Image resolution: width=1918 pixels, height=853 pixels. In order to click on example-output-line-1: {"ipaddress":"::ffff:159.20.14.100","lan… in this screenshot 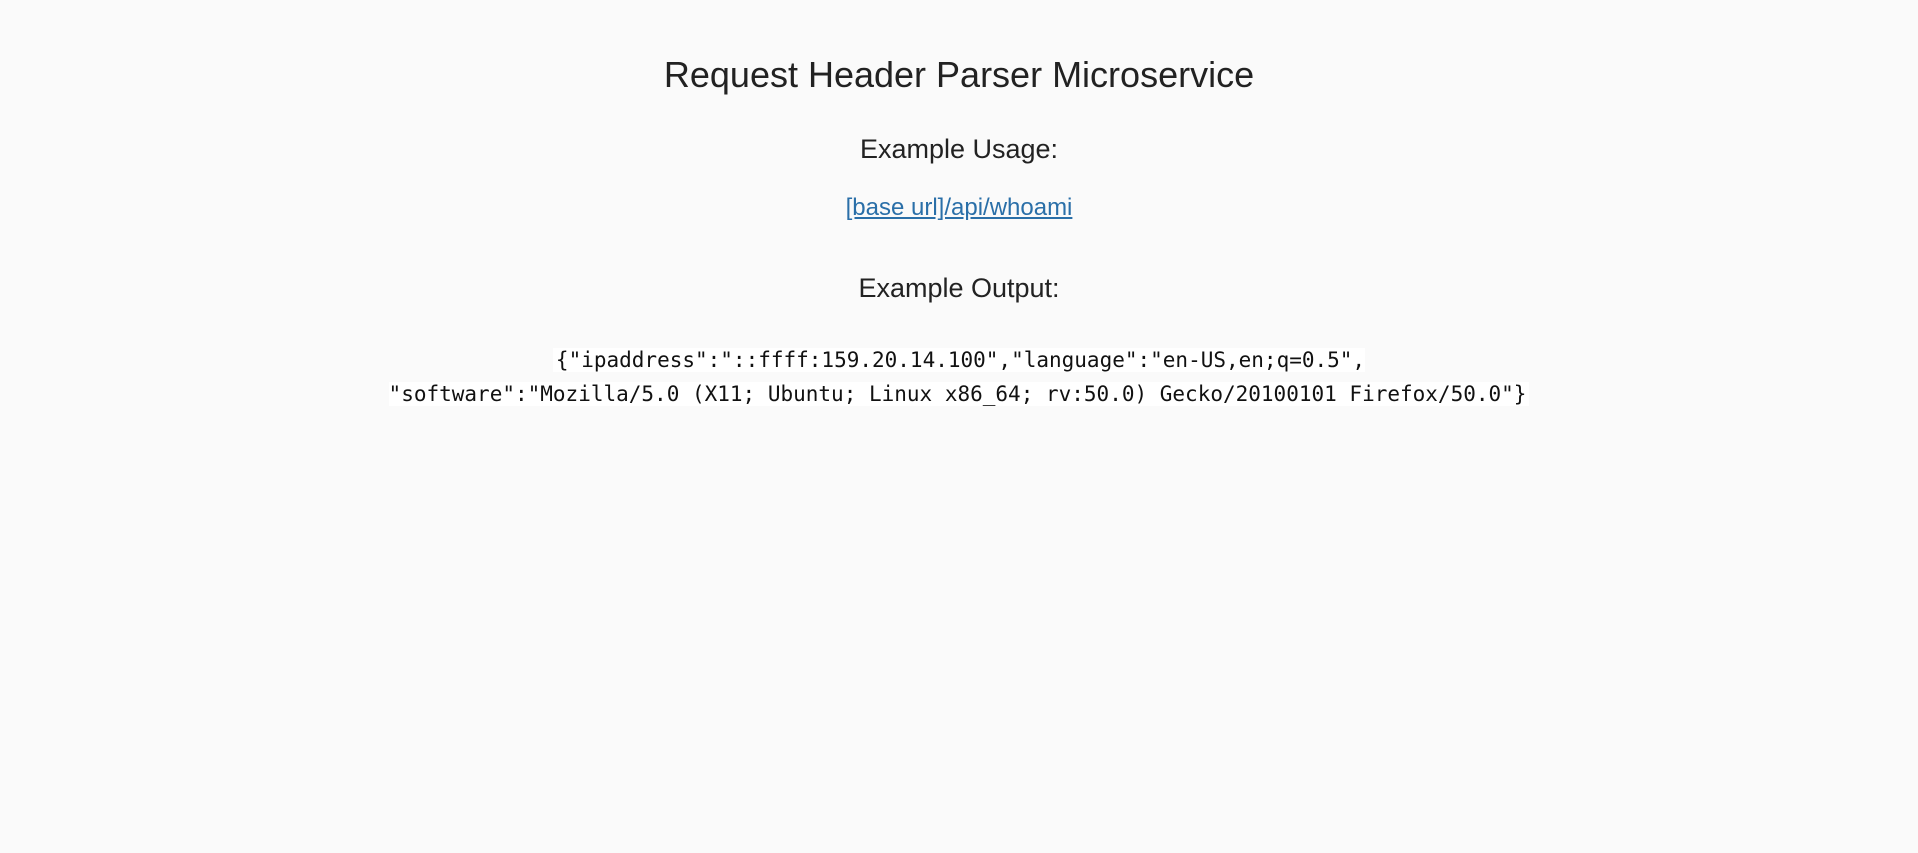, I will do `click(960, 360)`.